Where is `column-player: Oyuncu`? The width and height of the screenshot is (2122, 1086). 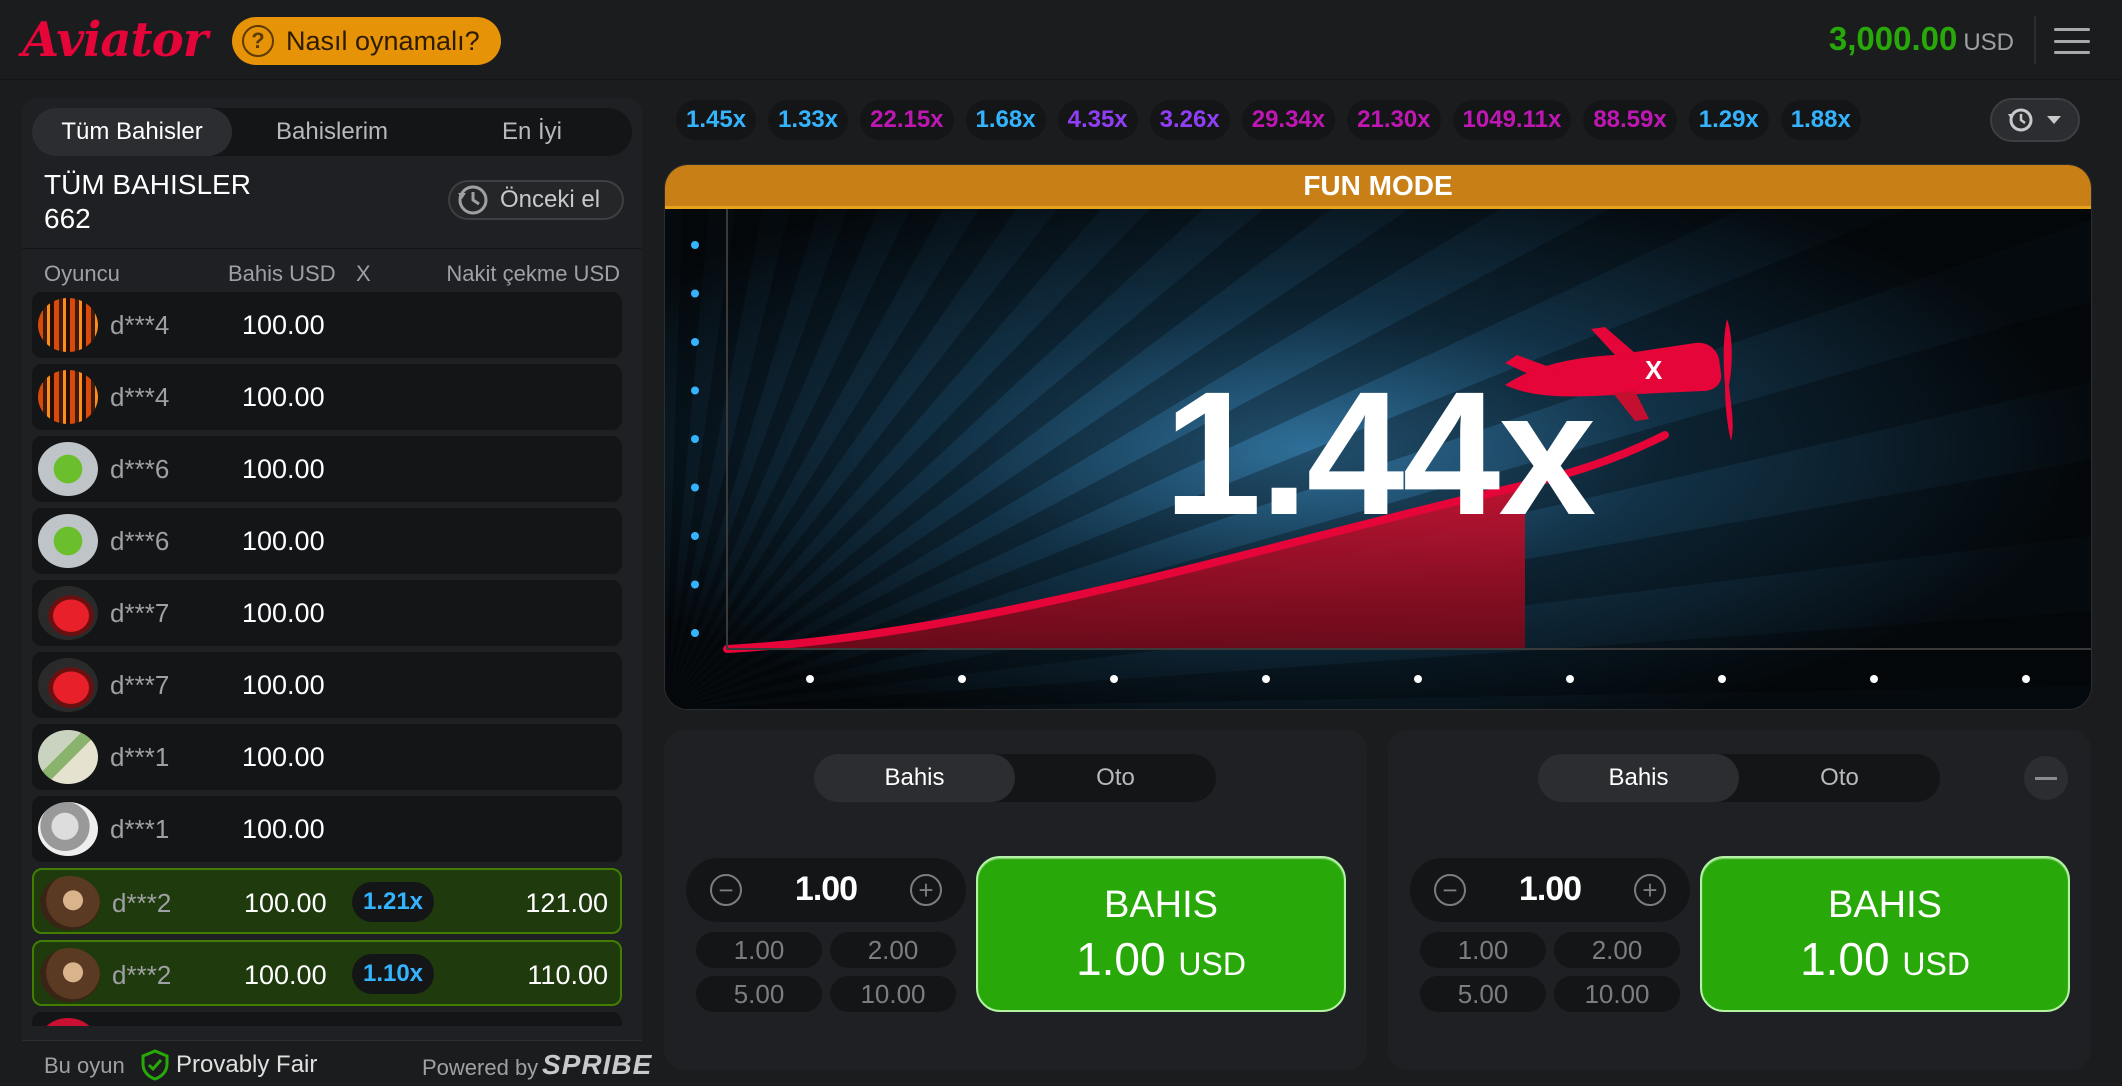 column-player: Oyuncu is located at coordinates (82, 273).